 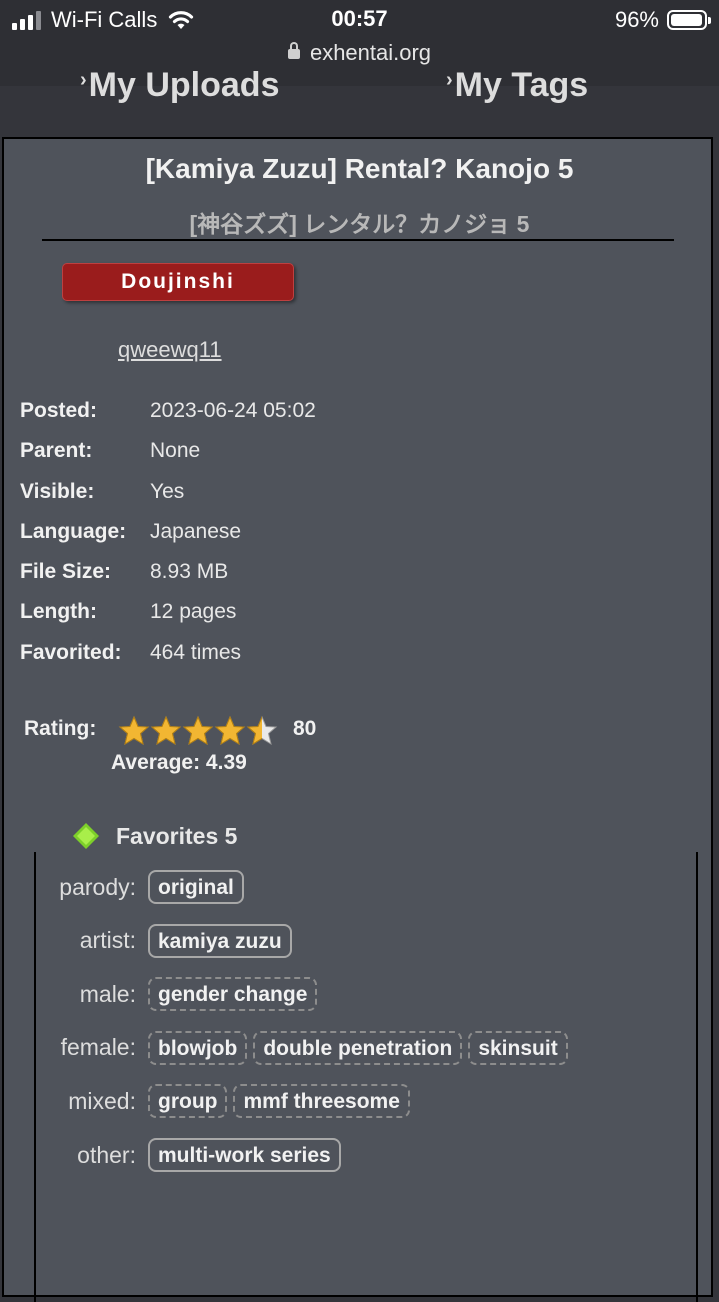 I want to click on meta-label: Parent:, so click(x=56, y=451).